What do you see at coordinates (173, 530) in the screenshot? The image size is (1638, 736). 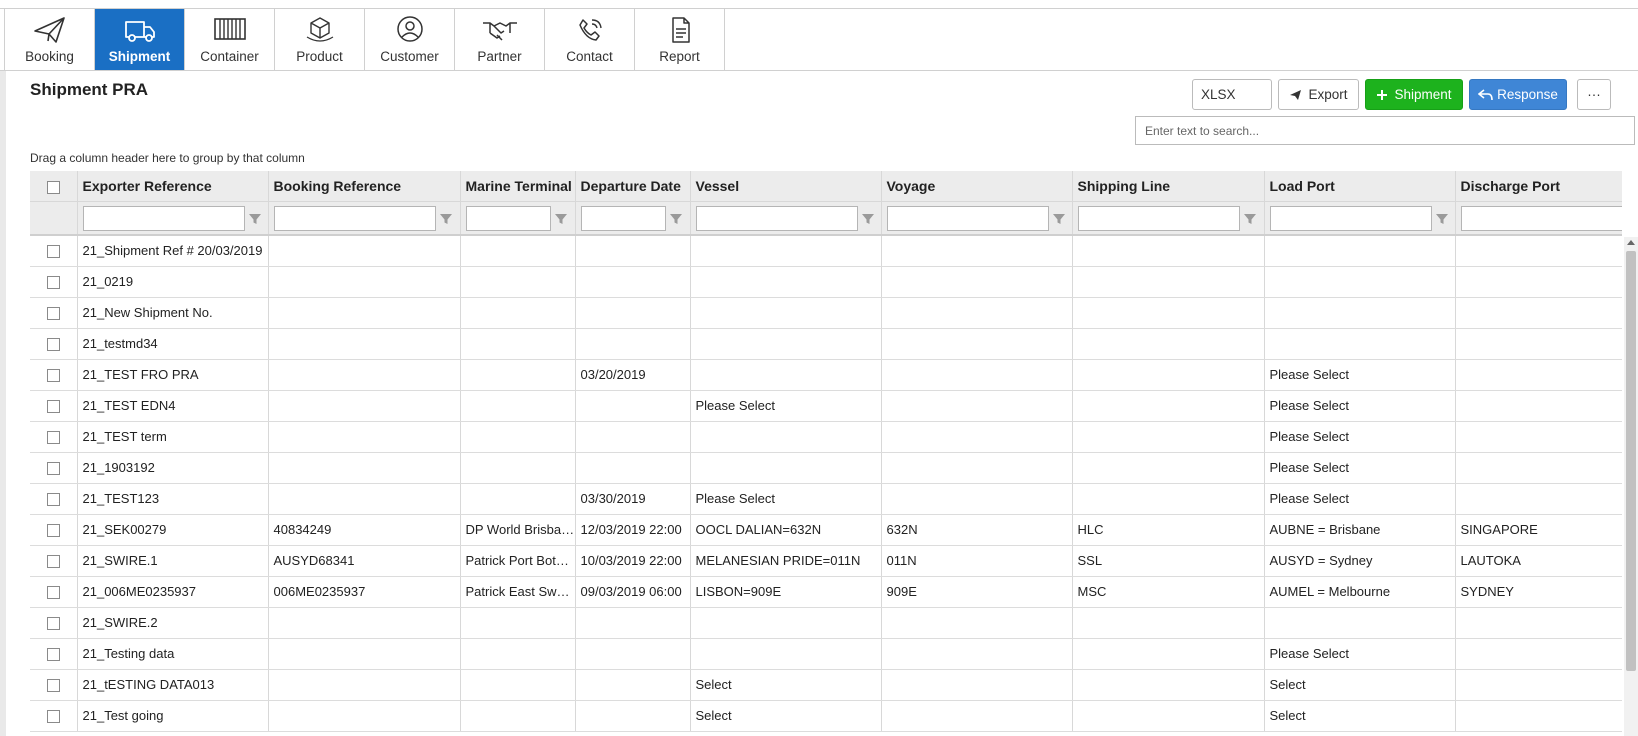 I see `table-cell: 21_SEK00279` at bounding box center [173, 530].